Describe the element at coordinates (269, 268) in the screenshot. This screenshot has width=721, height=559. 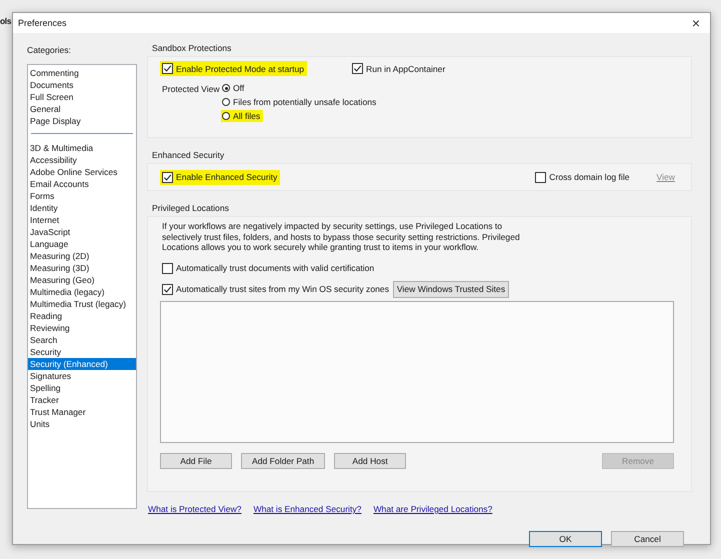
I see `checkbox-option: Automatically trust documents with valid certification` at that location.